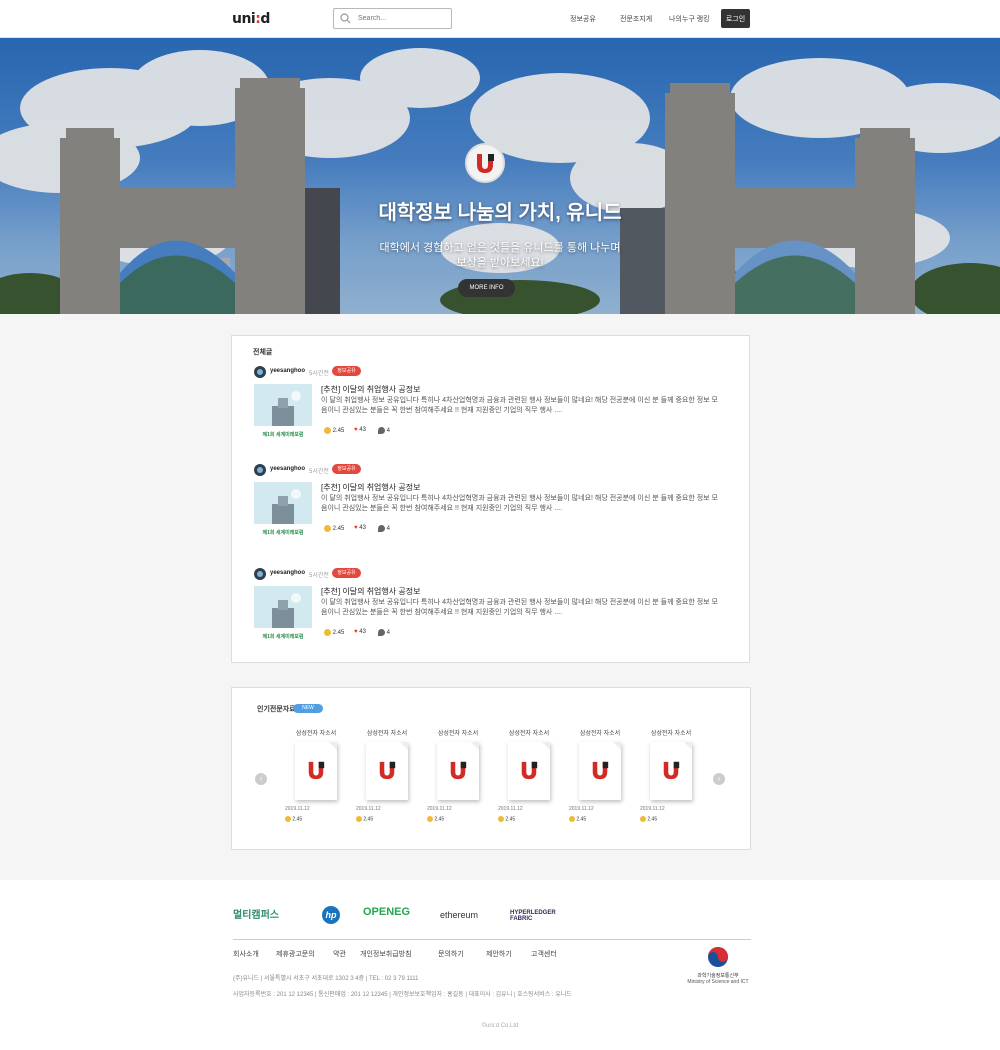 The height and width of the screenshot is (1050, 1000). I want to click on site-logo: uni:d, so click(251, 19).